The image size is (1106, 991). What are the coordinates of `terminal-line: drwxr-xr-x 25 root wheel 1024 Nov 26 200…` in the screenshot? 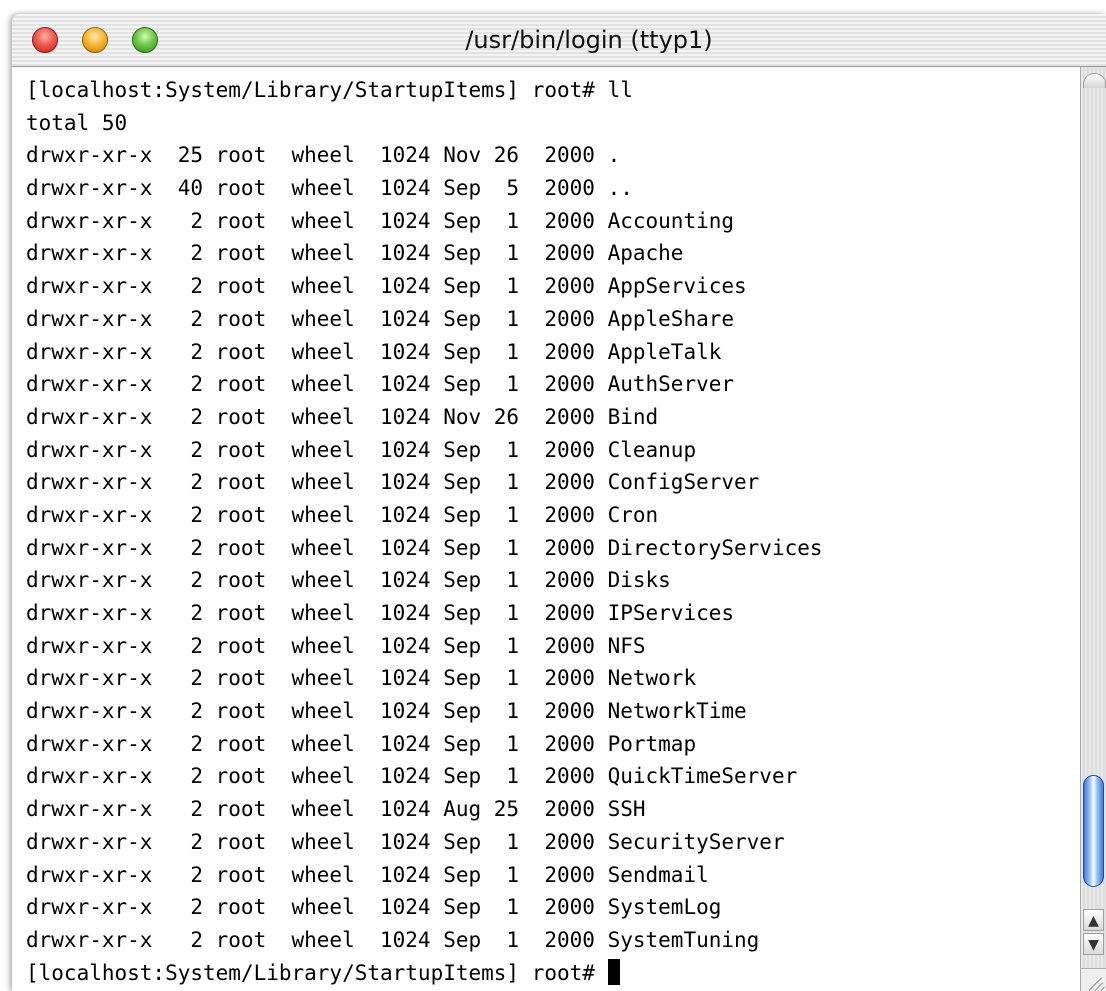 It's located at (323, 155).